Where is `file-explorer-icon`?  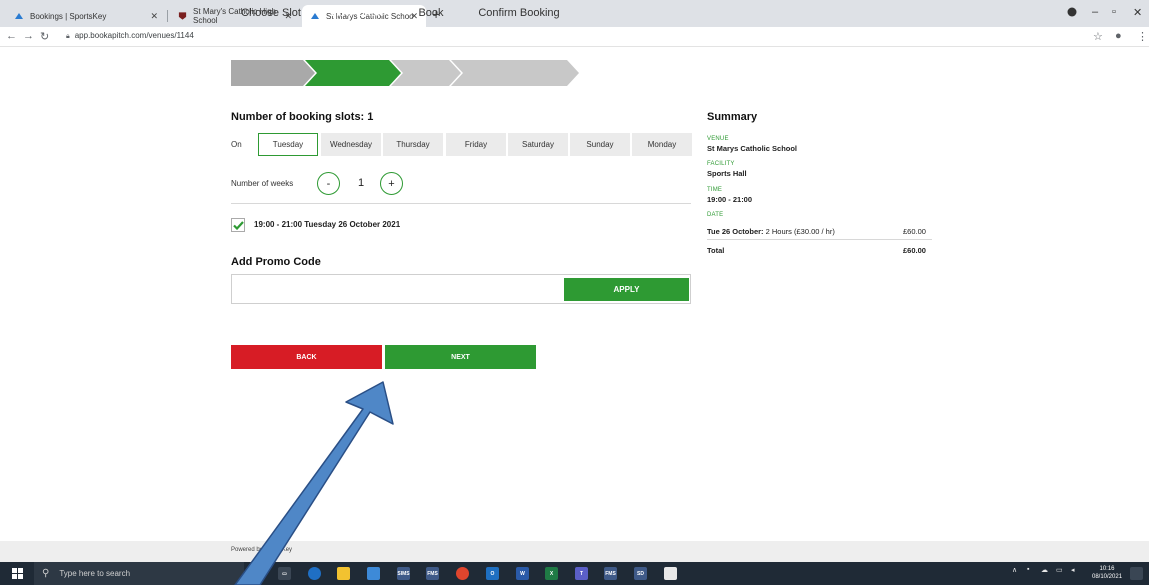 file-explorer-icon is located at coordinates (343, 573).